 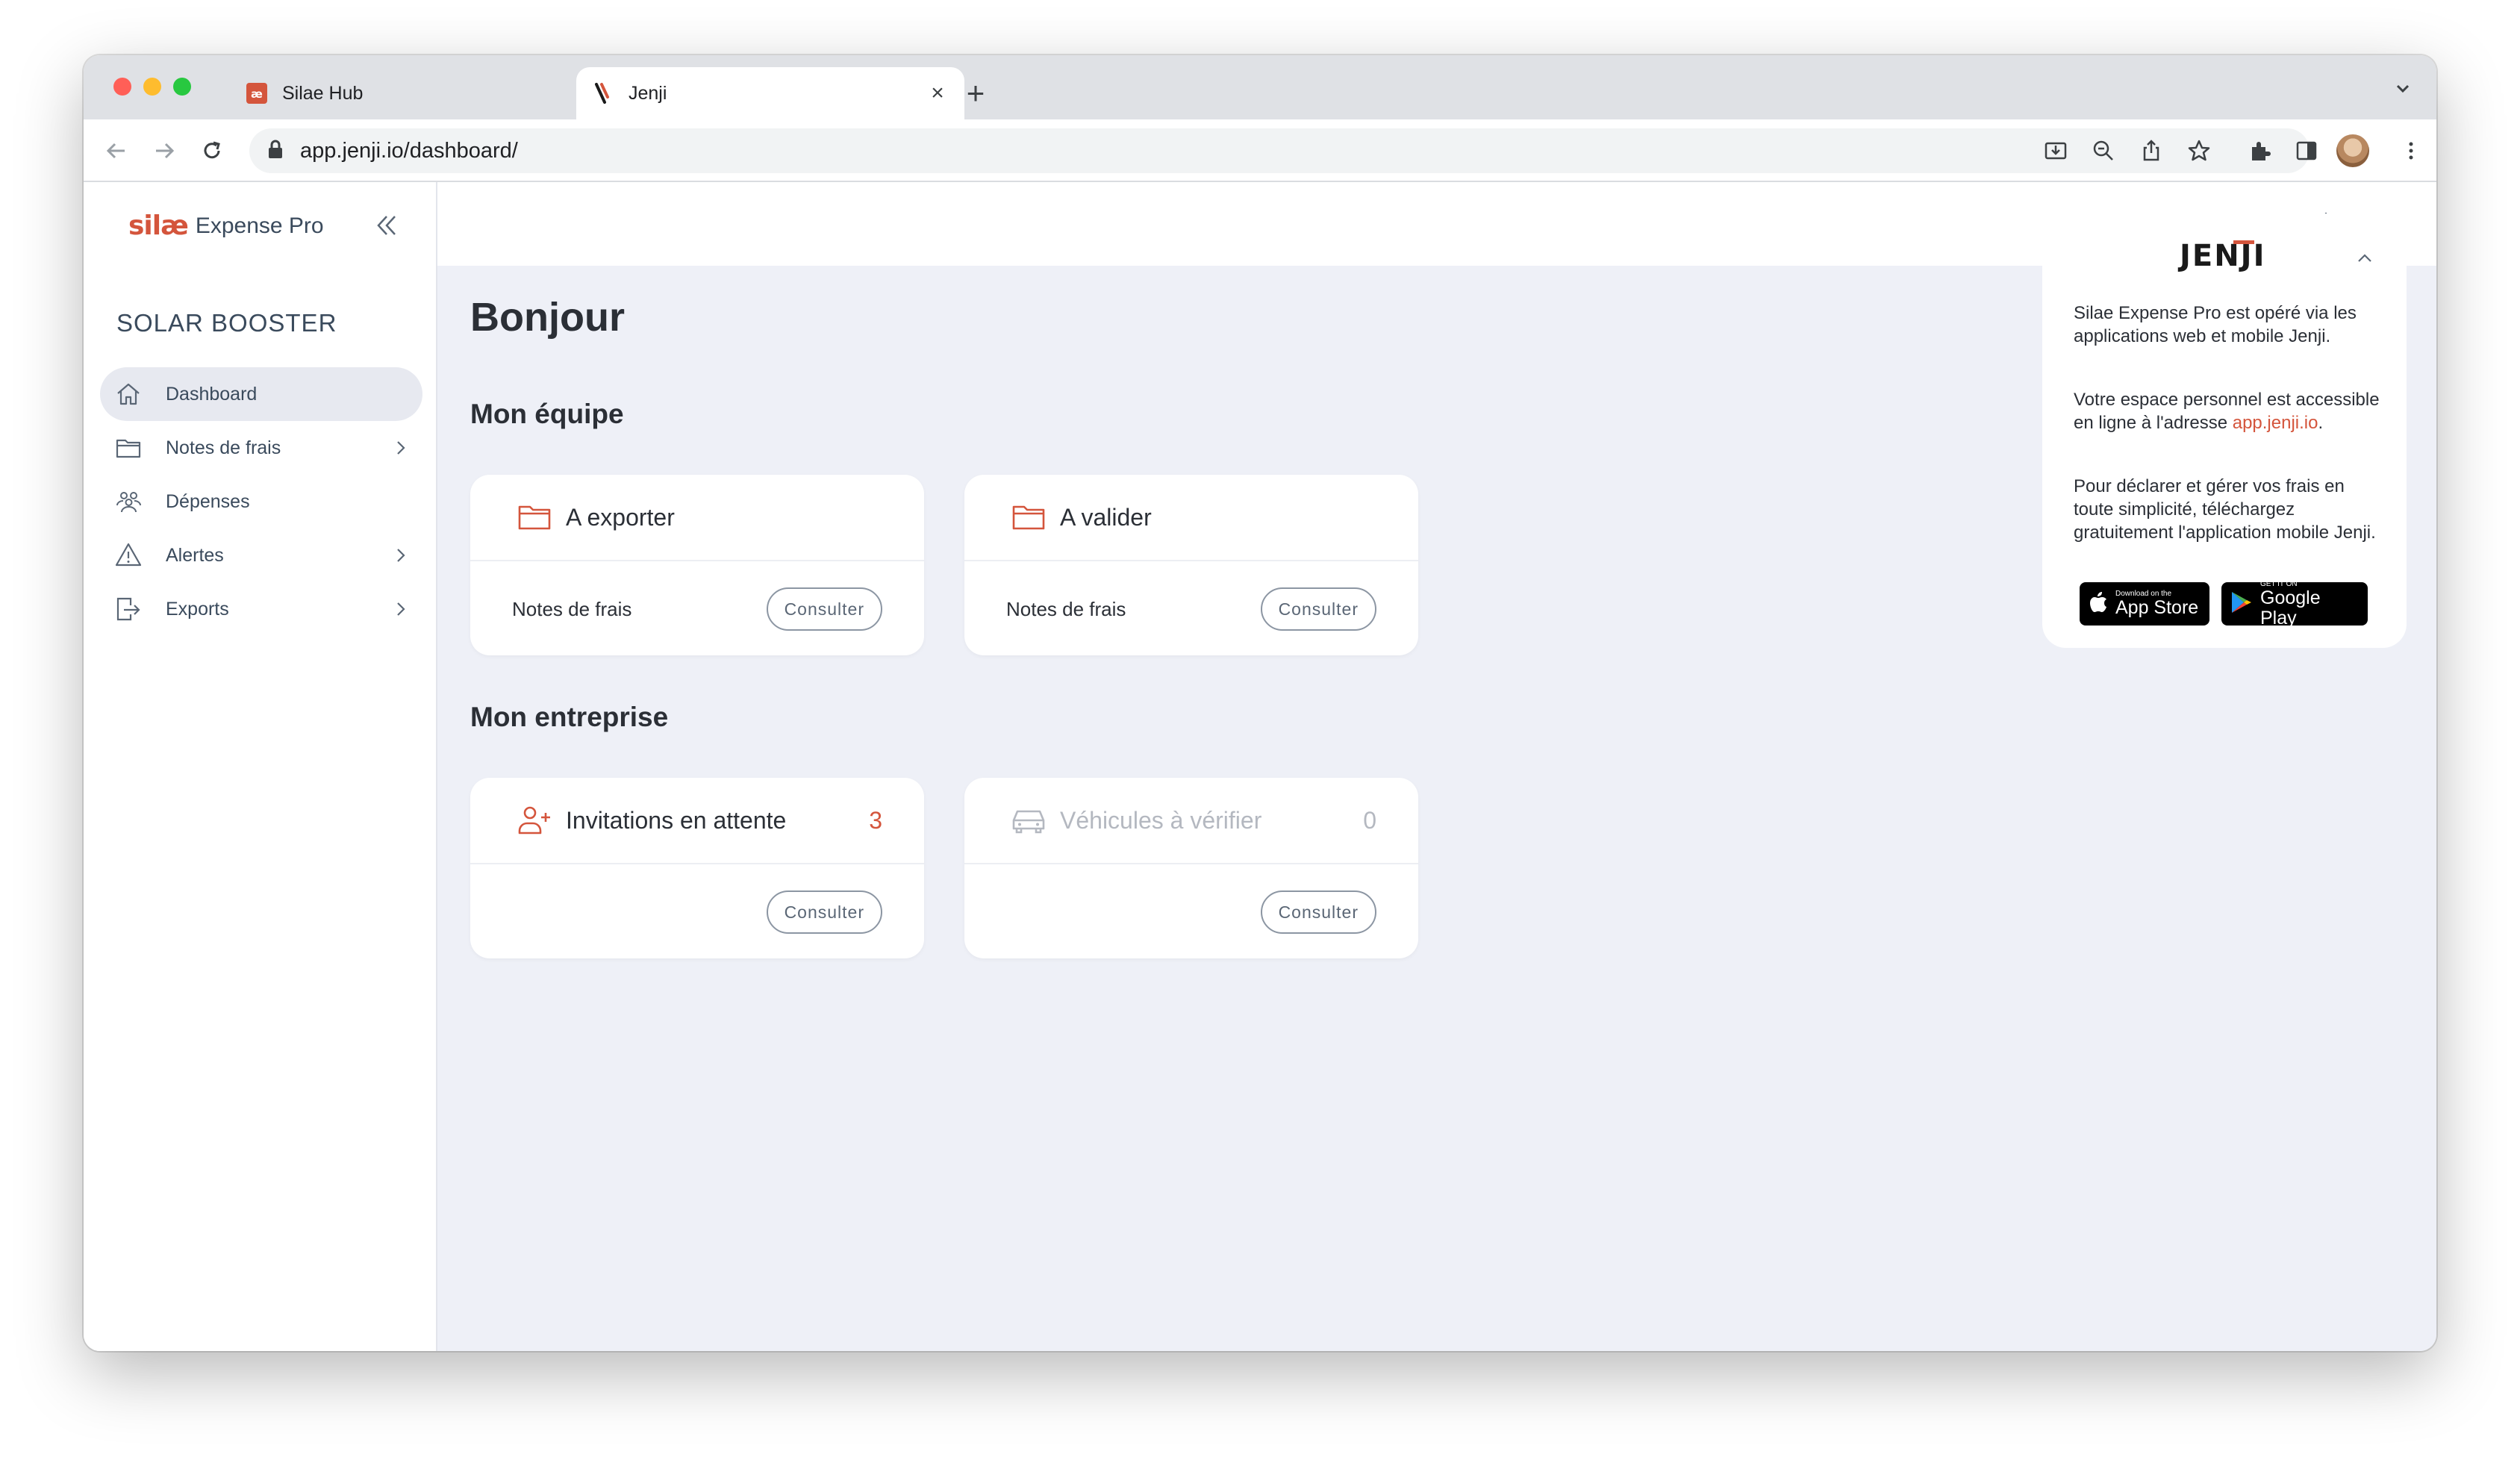 I want to click on sidebar-item-label: Alertes, so click(x=195, y=555).